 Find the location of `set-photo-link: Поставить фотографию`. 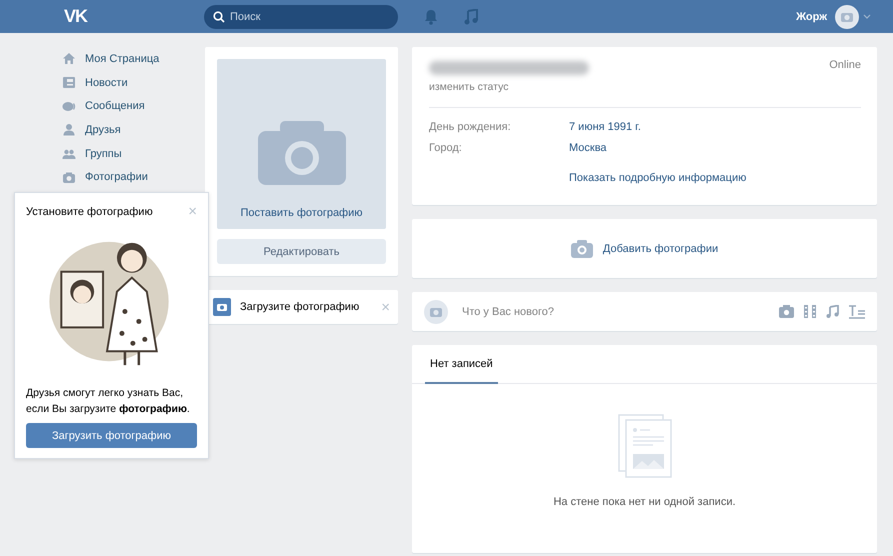

set-photo-link: Поставить фотографию is located at coordinates (301, 213).